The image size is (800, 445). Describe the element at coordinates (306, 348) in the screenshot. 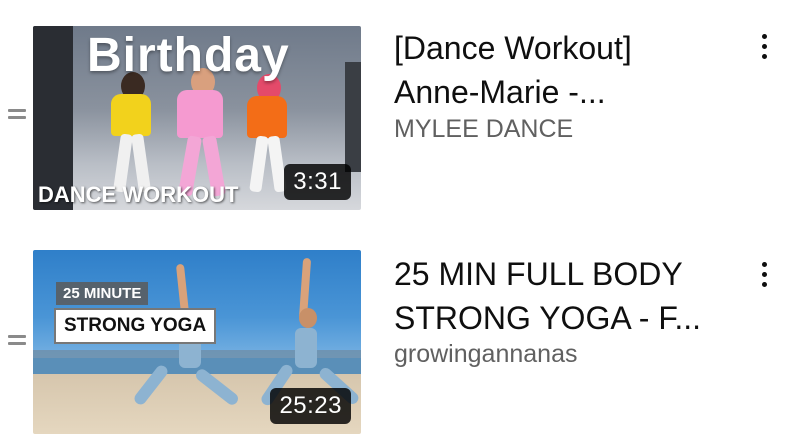

I see `yogi-body` at that location.